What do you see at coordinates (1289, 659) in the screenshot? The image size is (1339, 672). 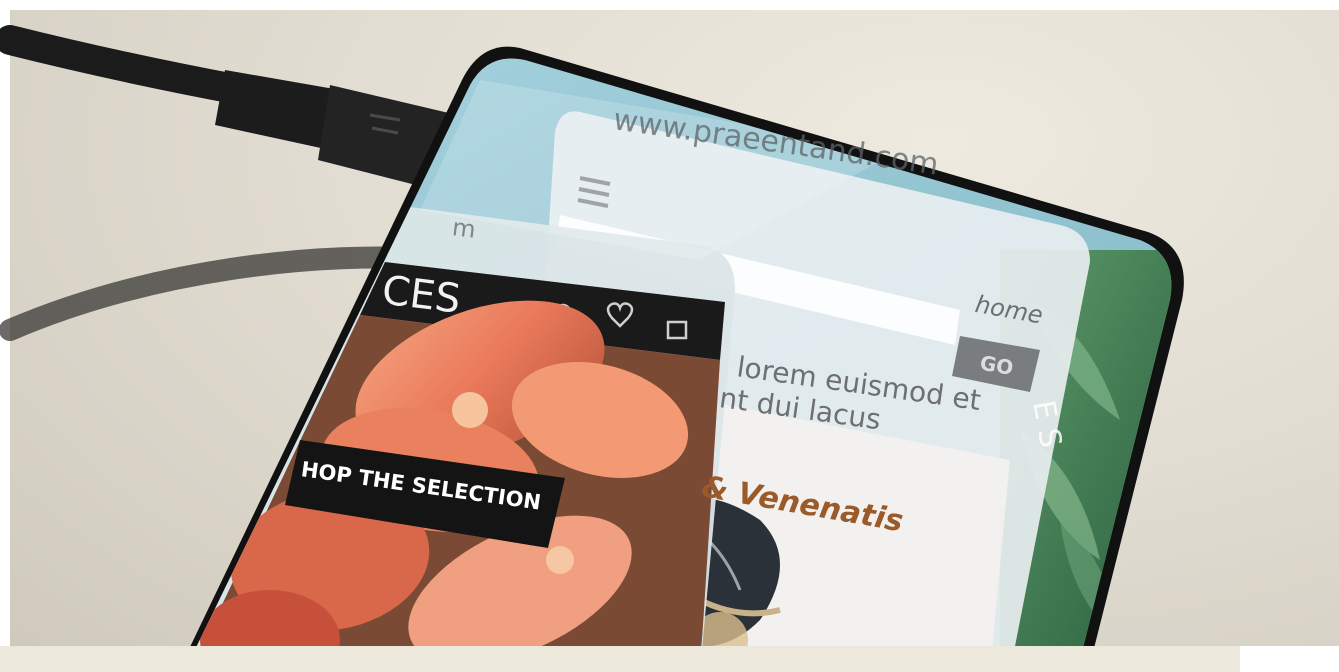 I see `bottom-strip-right` at bounding box center [1289, 659].